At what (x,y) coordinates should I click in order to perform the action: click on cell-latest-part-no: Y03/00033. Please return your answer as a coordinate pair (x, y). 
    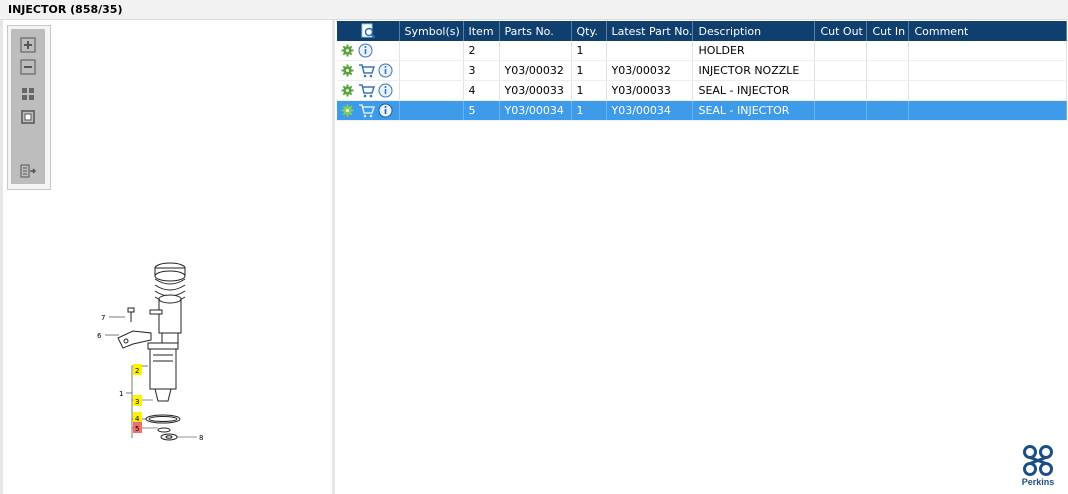
    Looking at the image, I should click on (650, 90).